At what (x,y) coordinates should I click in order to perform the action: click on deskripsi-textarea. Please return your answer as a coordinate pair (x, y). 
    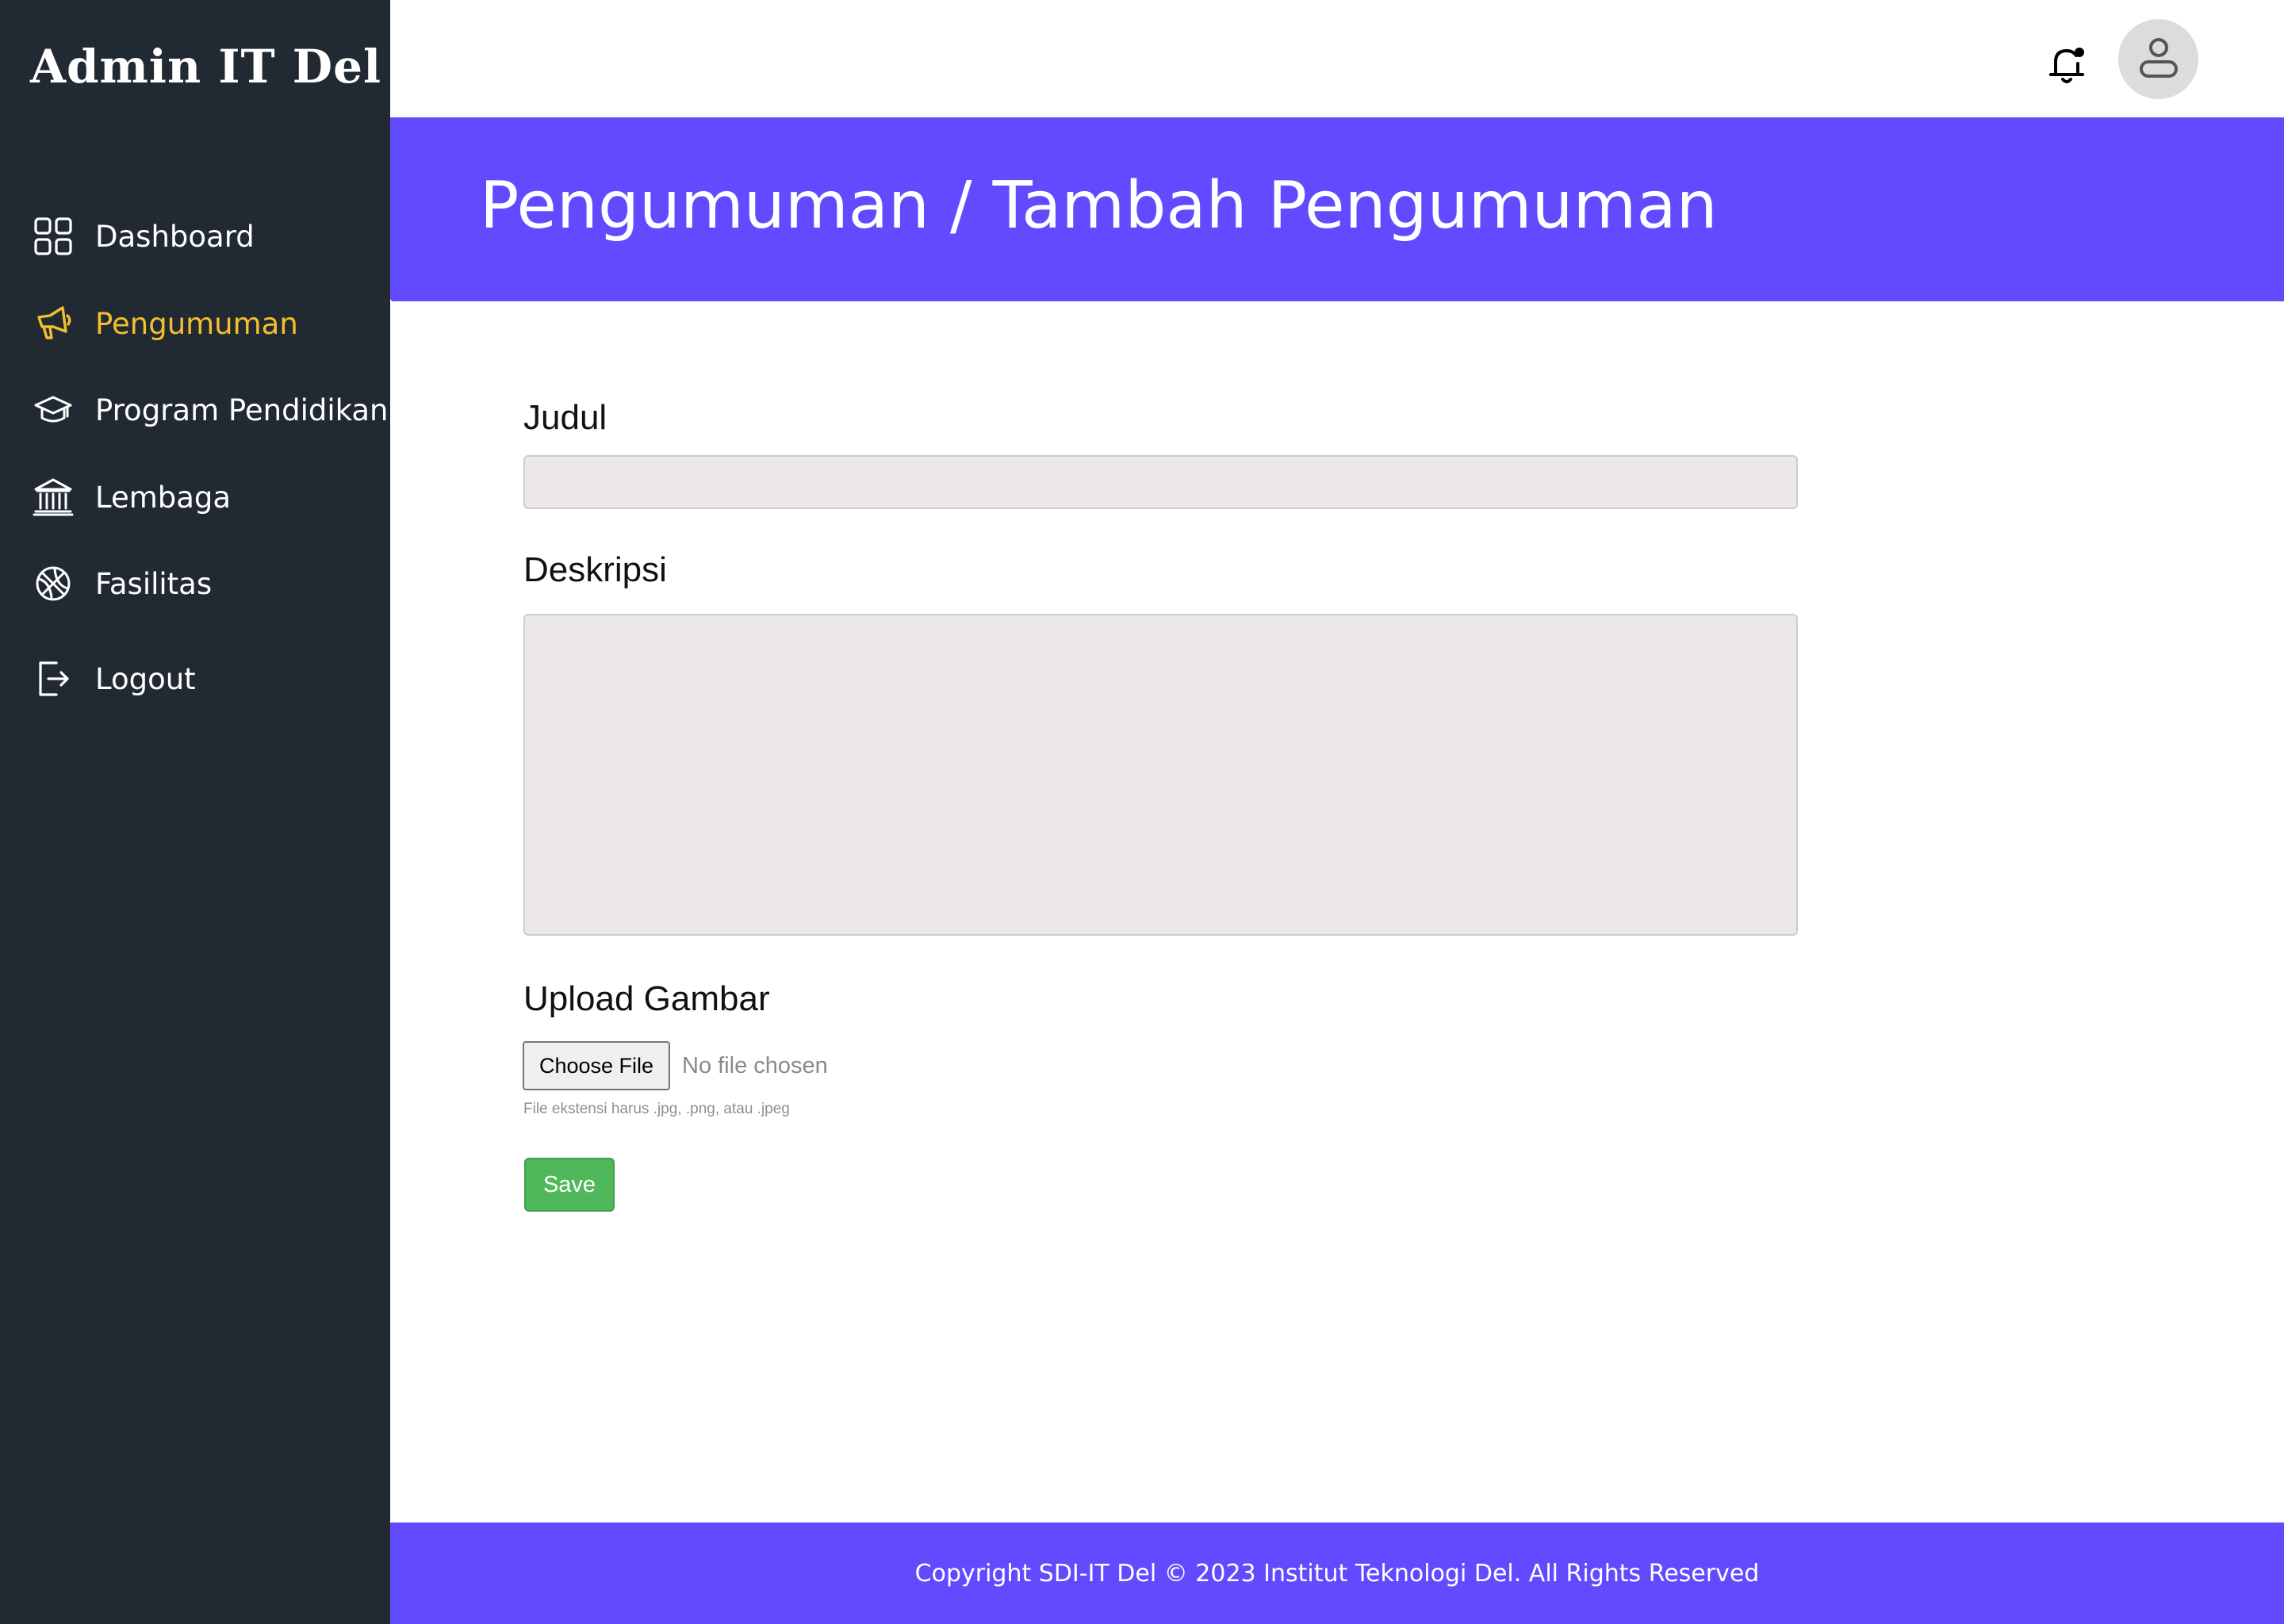
    Looking at the image, I should click on (1160, 775).